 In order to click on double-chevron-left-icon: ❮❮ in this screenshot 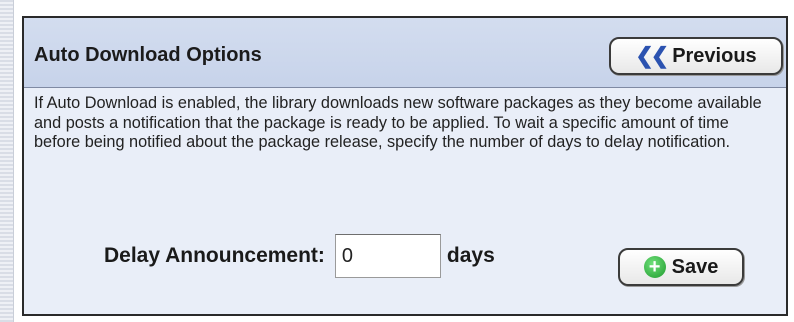, I will do `click(652, 55)`.